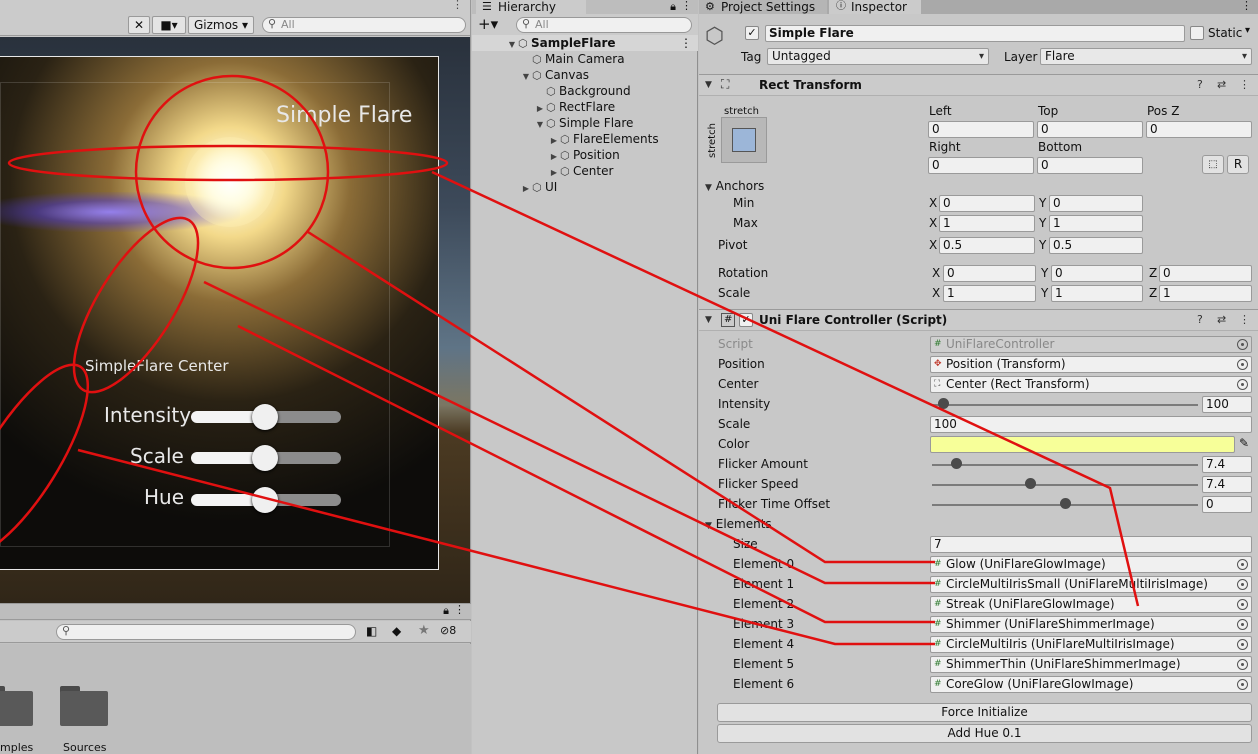 The height and width of the screenshot is (754, 1258). Describe the element at coordinates (746, 320) in the screenshot. I see `component-enabled-checkbox: ✓` at that location.